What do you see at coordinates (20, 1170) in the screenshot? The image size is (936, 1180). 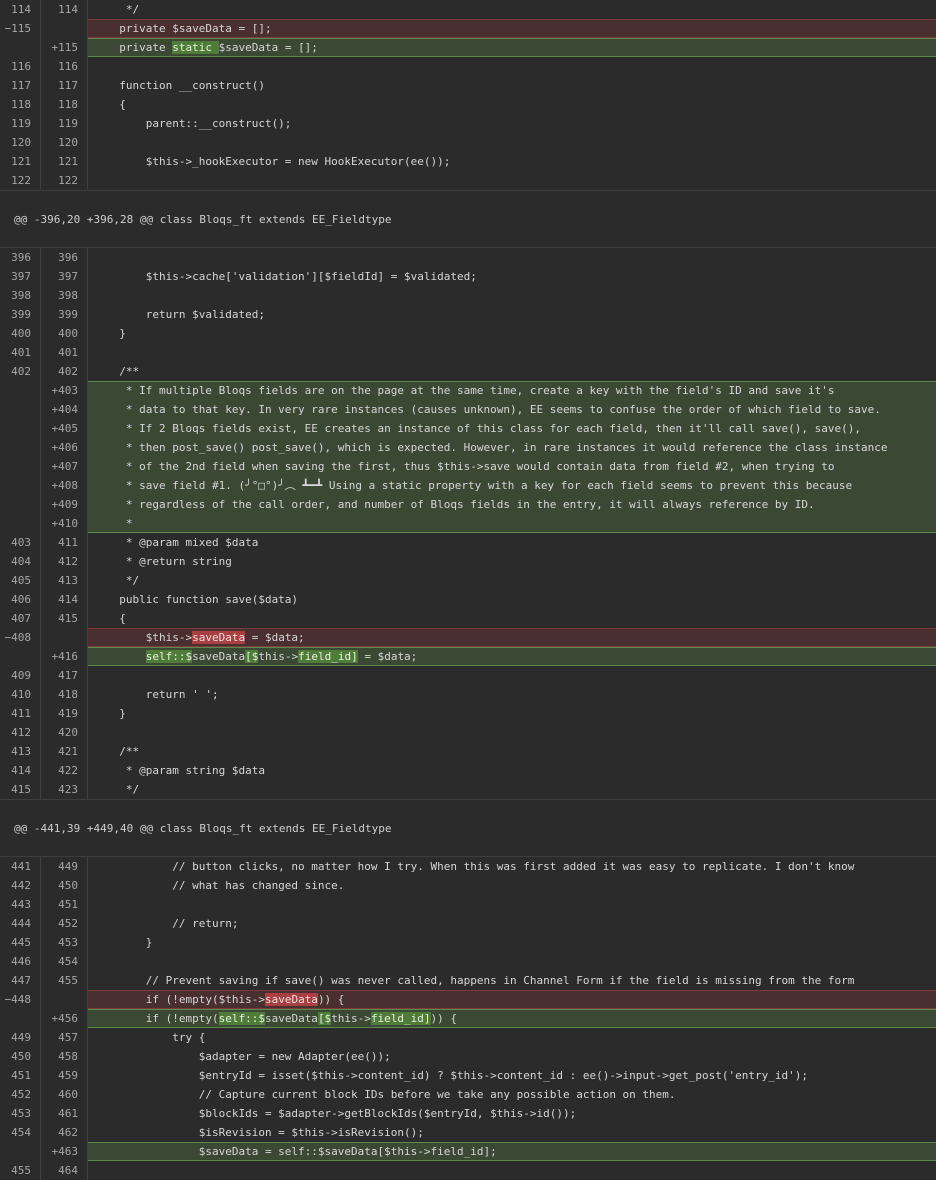 I see `old-line-number: 455` at bounding box center [20, 1170].